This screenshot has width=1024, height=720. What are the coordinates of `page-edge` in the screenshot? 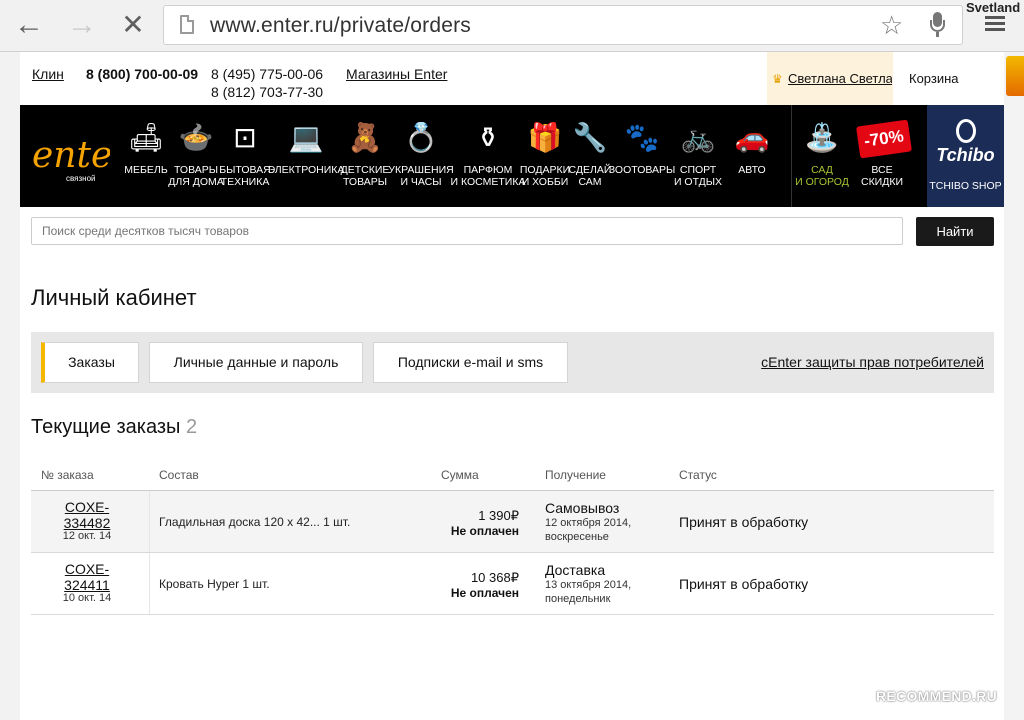 It's located at (1014, 386).